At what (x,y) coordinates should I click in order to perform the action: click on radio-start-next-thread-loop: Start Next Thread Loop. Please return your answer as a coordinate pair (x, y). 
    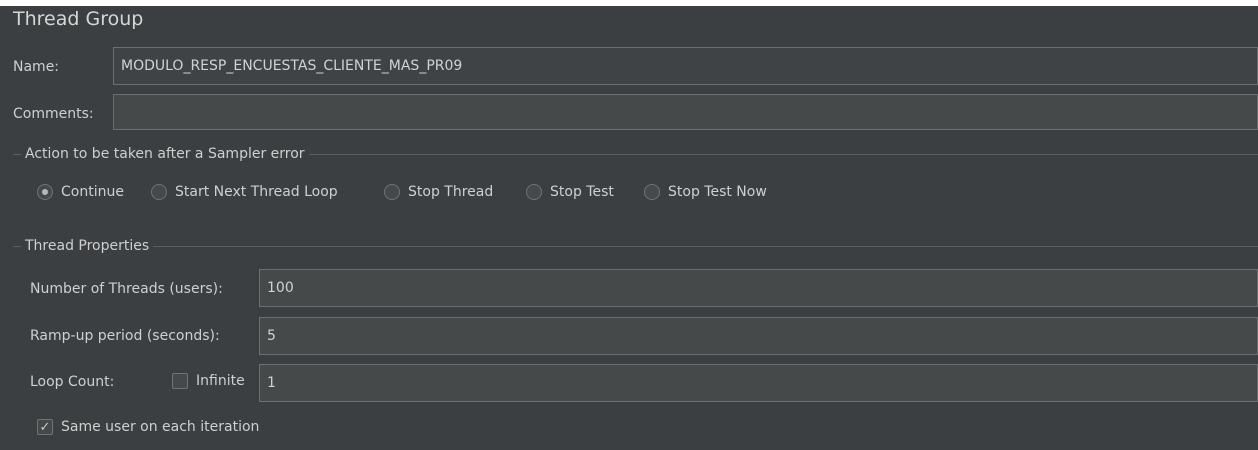
    Looking at the image, I should click on (244, 192).